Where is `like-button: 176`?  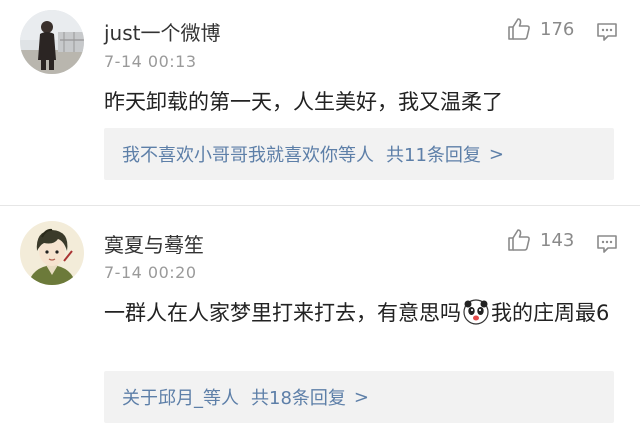
like-button: 176 is located at coordinates (540, 29).